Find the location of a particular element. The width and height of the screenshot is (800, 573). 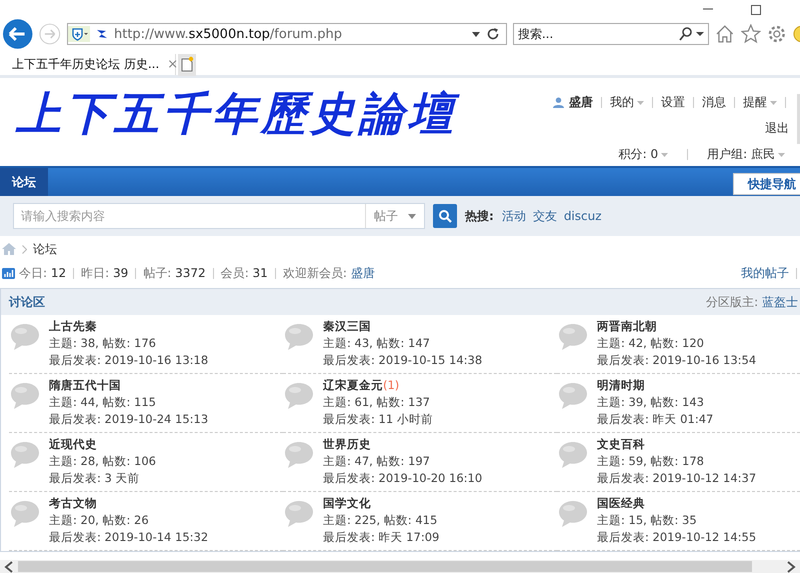

hot-search-link: discuz is located at coordinates (583, 216).